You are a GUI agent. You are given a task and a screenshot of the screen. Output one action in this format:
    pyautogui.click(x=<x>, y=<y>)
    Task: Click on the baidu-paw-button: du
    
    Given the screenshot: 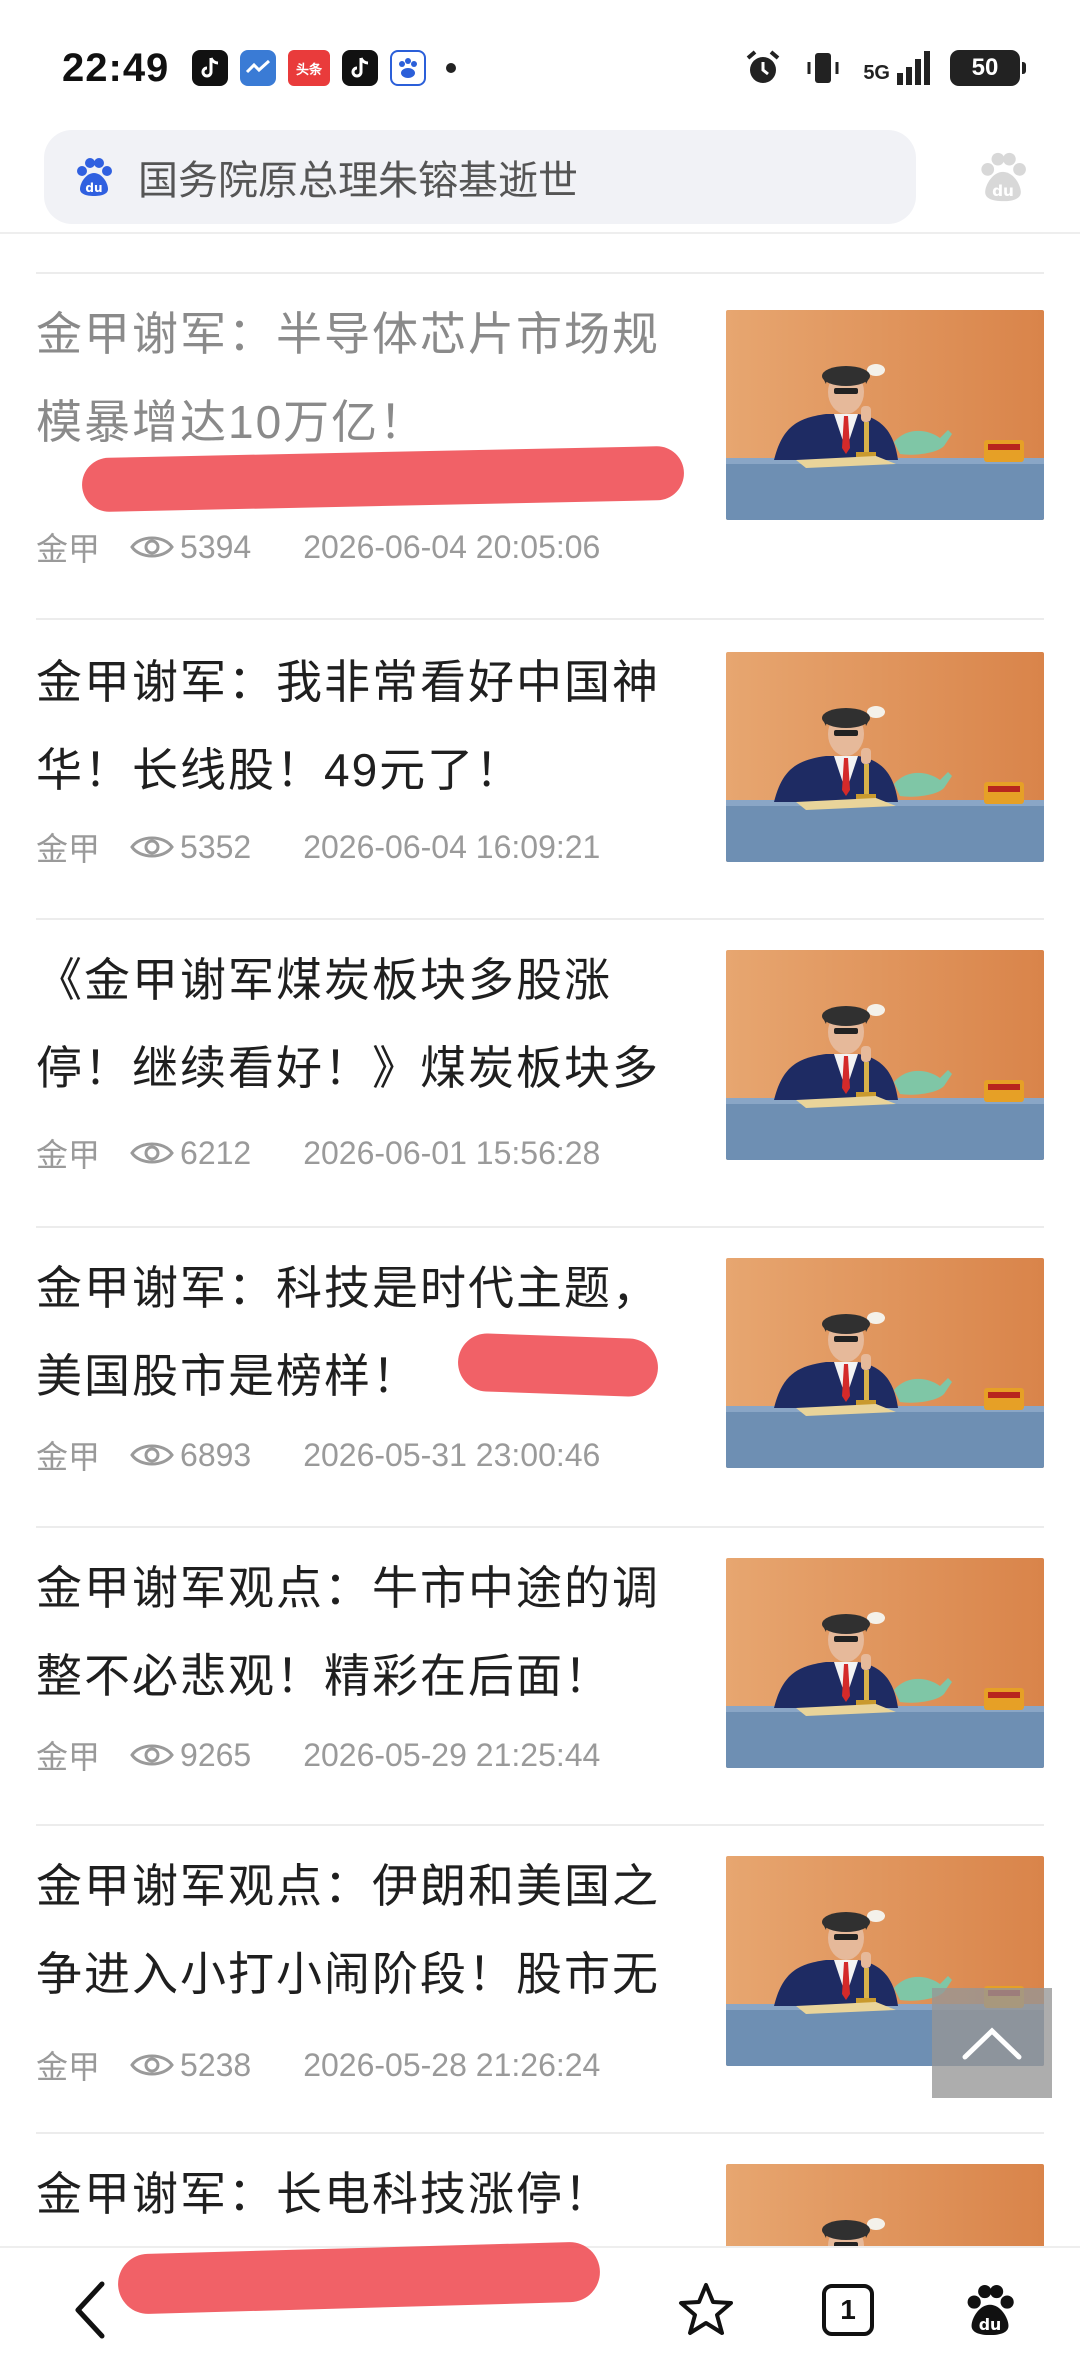 What is the action you would take?
    pyautogui.click(x=1003, y=177)
    